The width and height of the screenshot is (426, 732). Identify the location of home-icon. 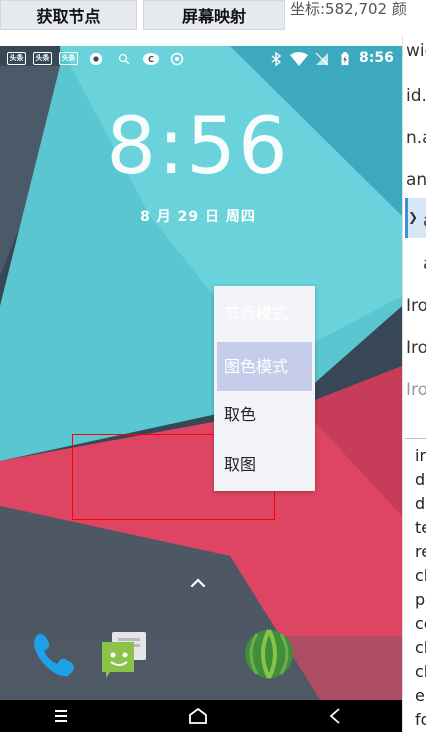
(198, 716).